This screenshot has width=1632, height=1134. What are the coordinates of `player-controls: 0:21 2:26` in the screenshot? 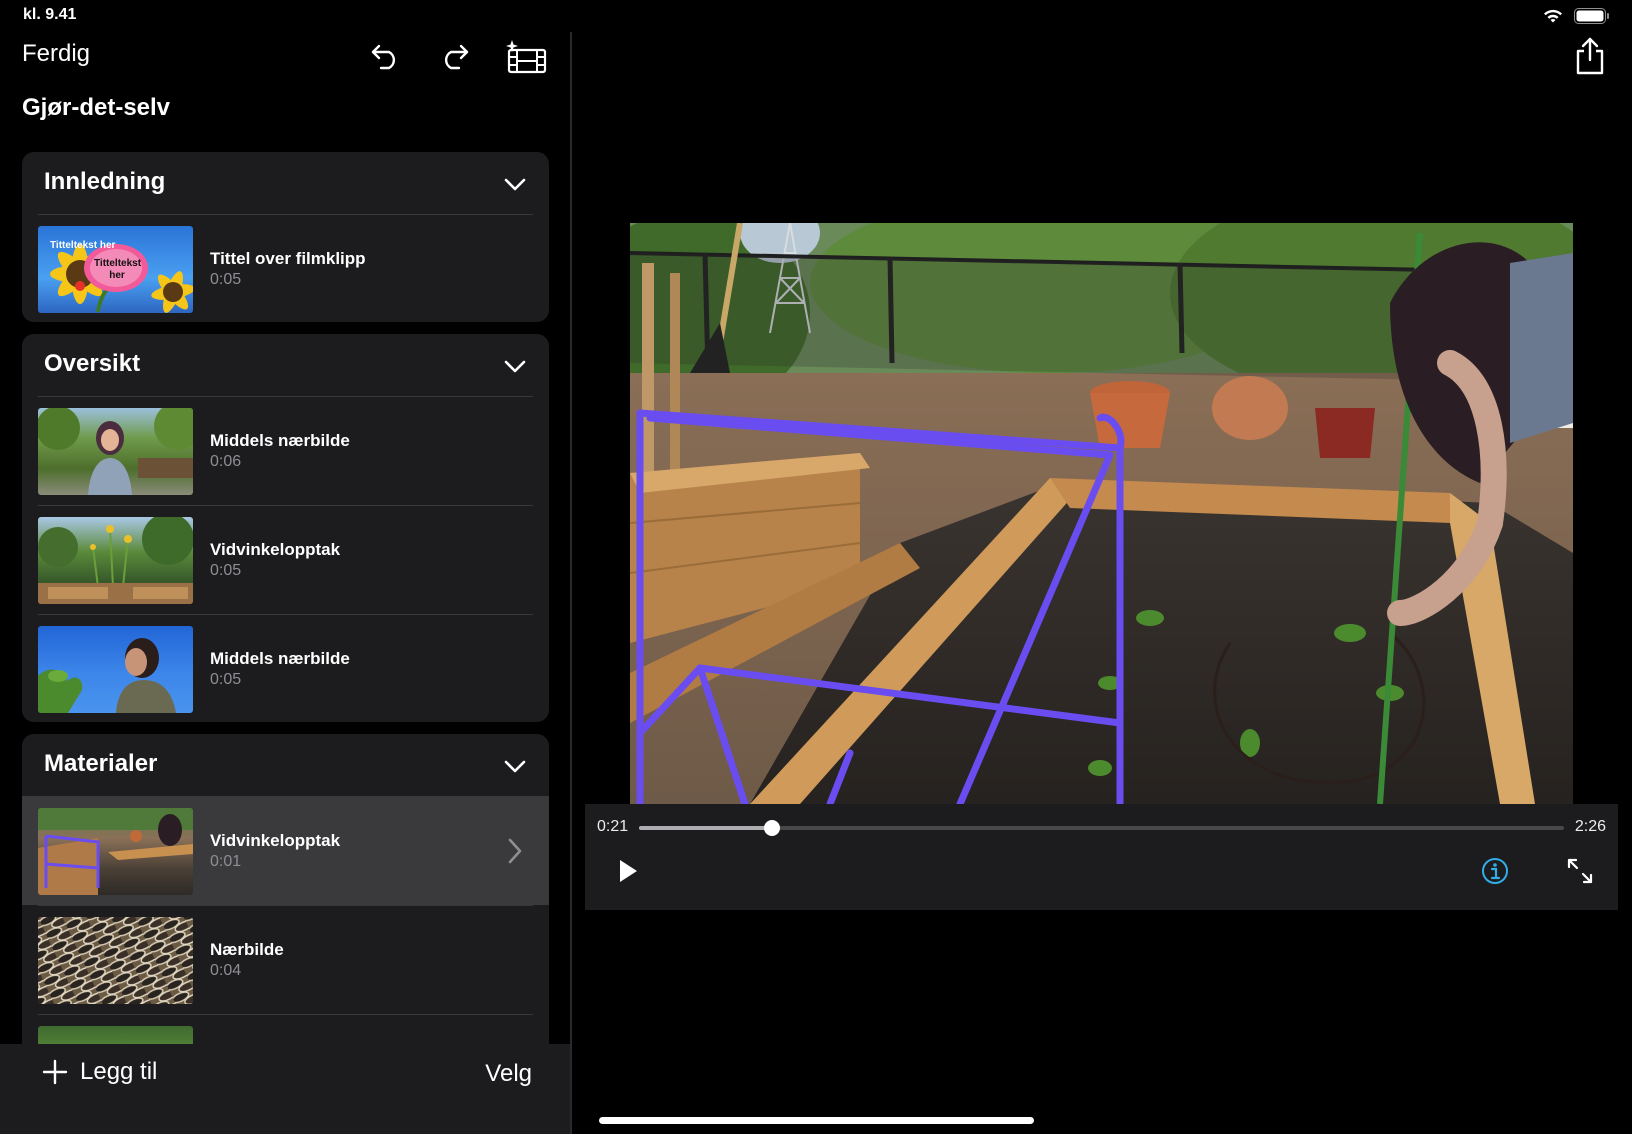 It's located at (1101, 857).